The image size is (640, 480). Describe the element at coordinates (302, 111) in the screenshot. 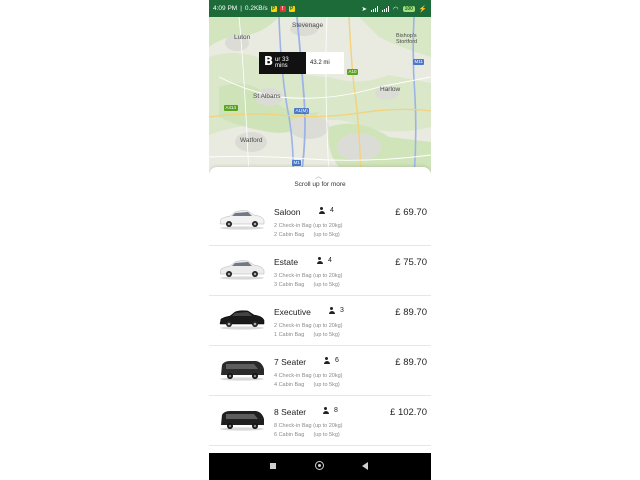

I see `road-shield-a1m: A1(M)` at that location.